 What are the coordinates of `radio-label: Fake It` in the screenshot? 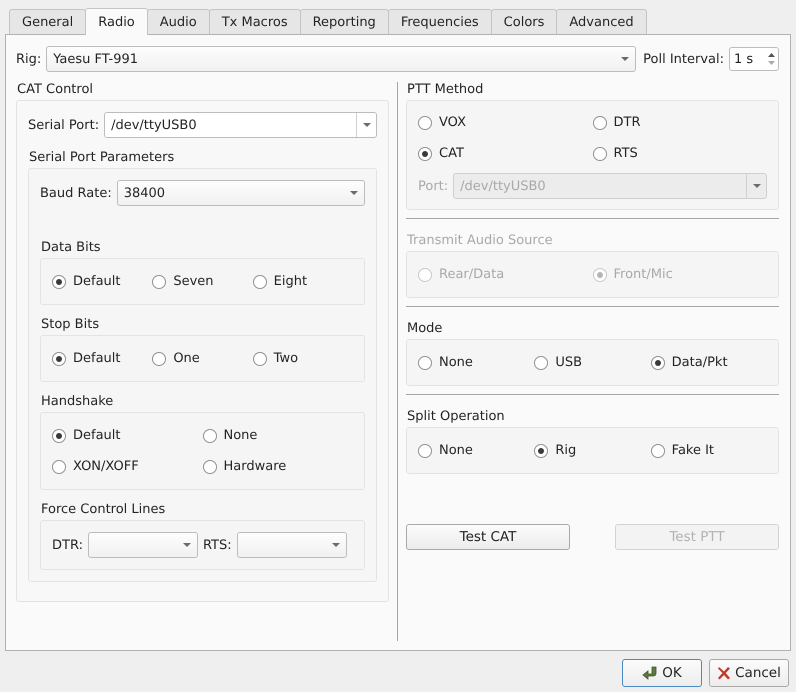 It's located at (693, 450).